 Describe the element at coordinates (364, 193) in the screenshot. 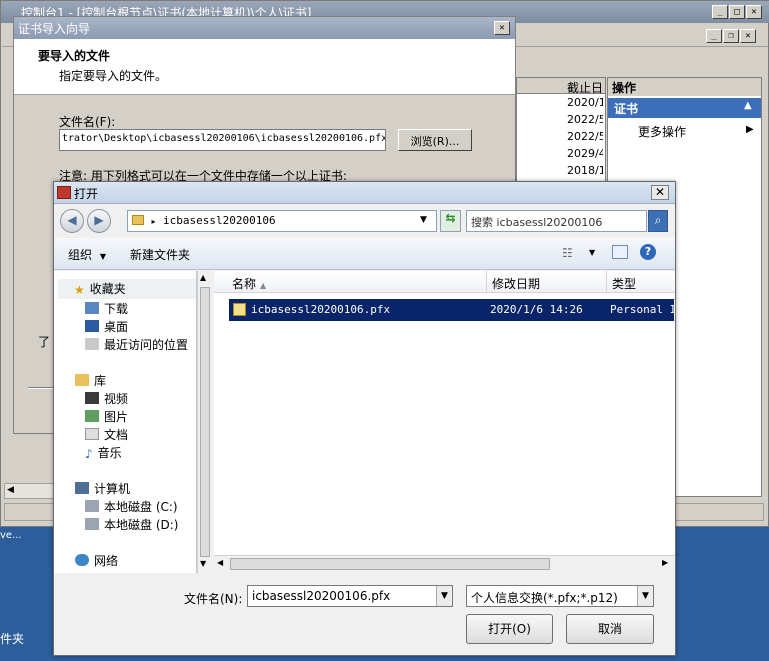

I see `dialog-title-bar: 打开` at that location.